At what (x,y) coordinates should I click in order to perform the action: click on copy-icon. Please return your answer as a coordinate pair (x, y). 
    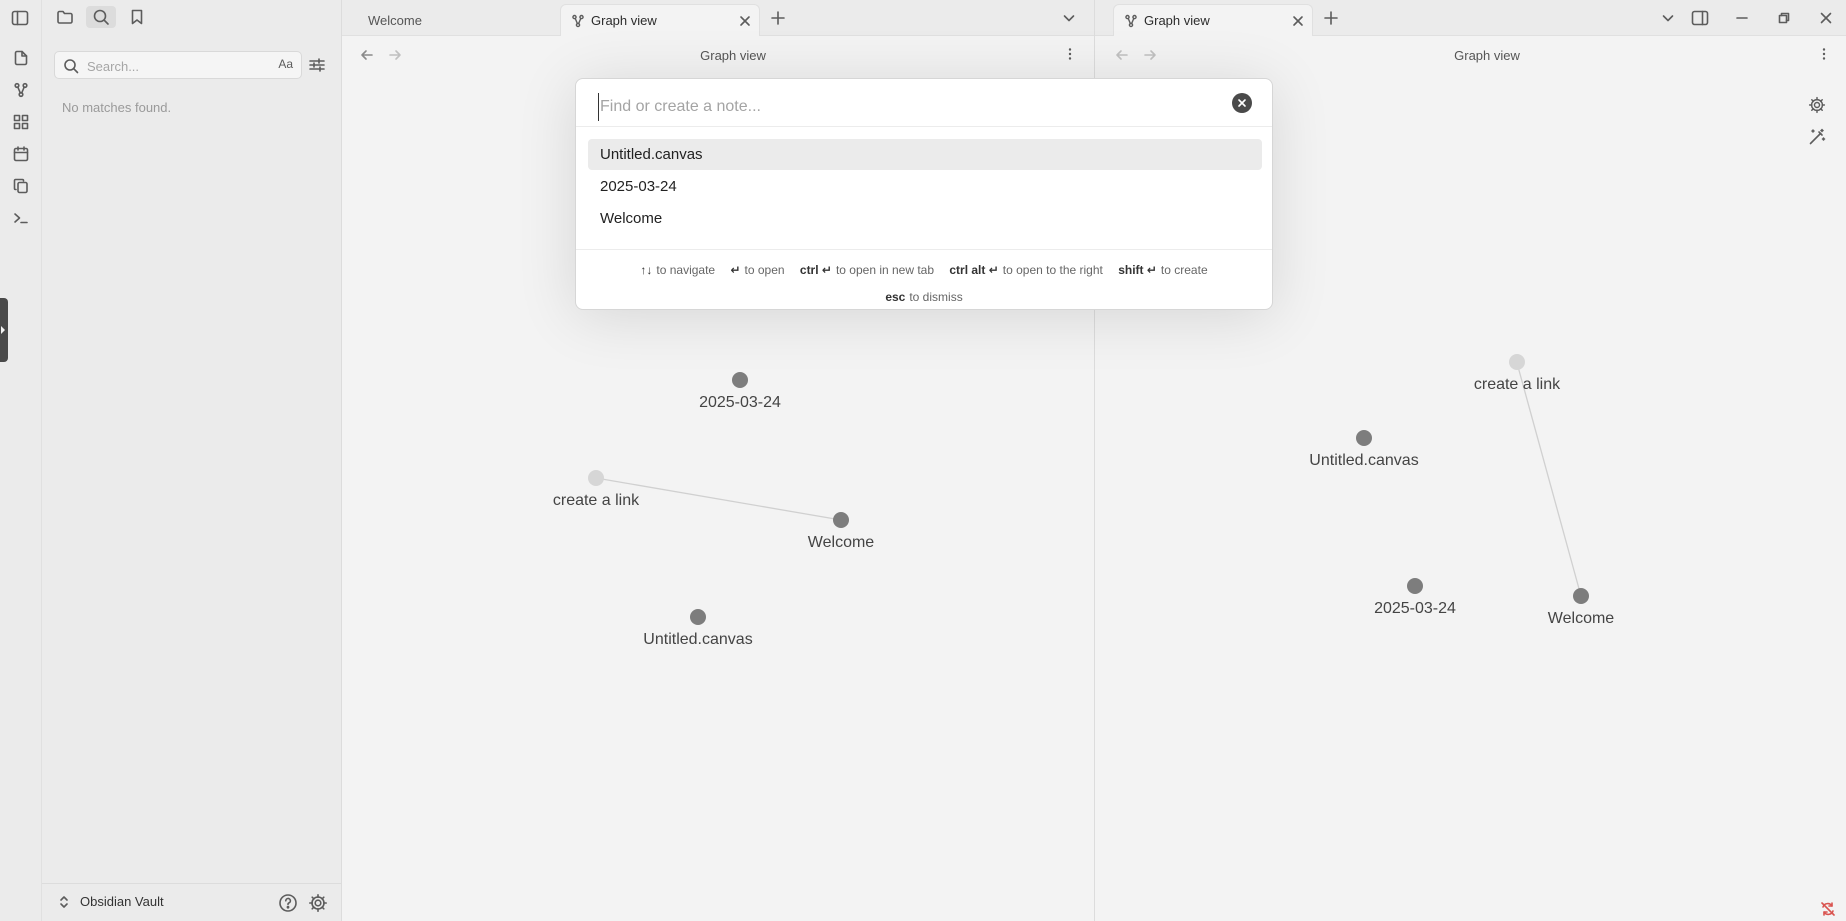
    Looking at the image, I should click on (21, 186).